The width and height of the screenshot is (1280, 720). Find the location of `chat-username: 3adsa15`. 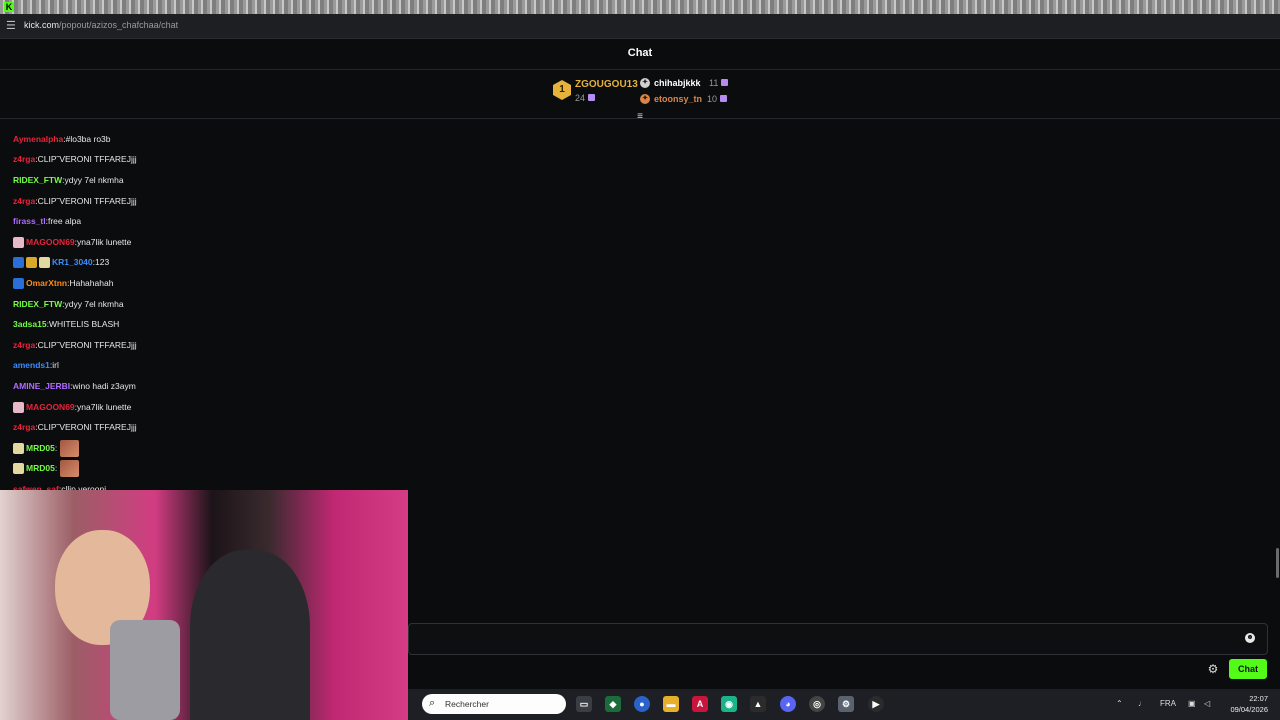

chat-username: 3adsa15 is located at coordinates (30, 324).